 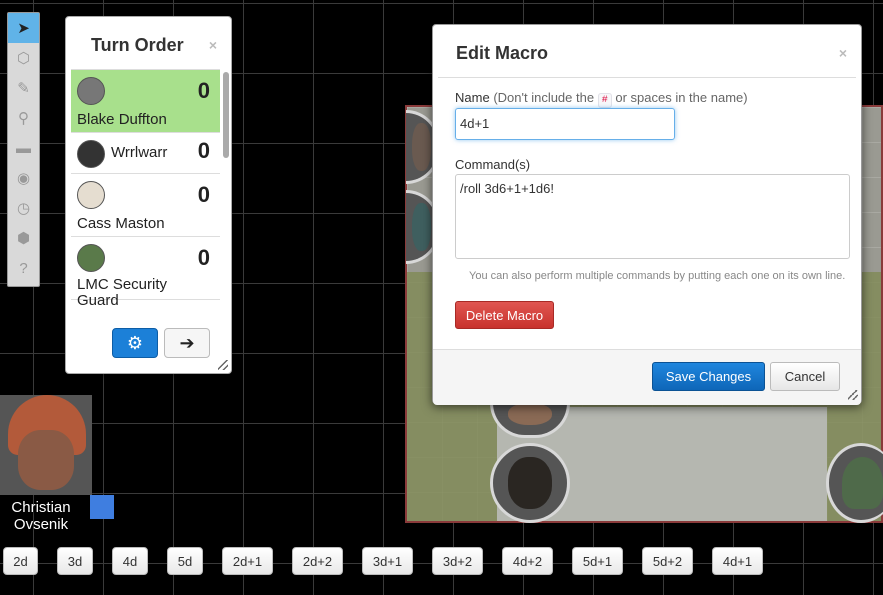 I want to click on turn-order-entry: 0 LMC Security Guard, so click(x=145, y=273).